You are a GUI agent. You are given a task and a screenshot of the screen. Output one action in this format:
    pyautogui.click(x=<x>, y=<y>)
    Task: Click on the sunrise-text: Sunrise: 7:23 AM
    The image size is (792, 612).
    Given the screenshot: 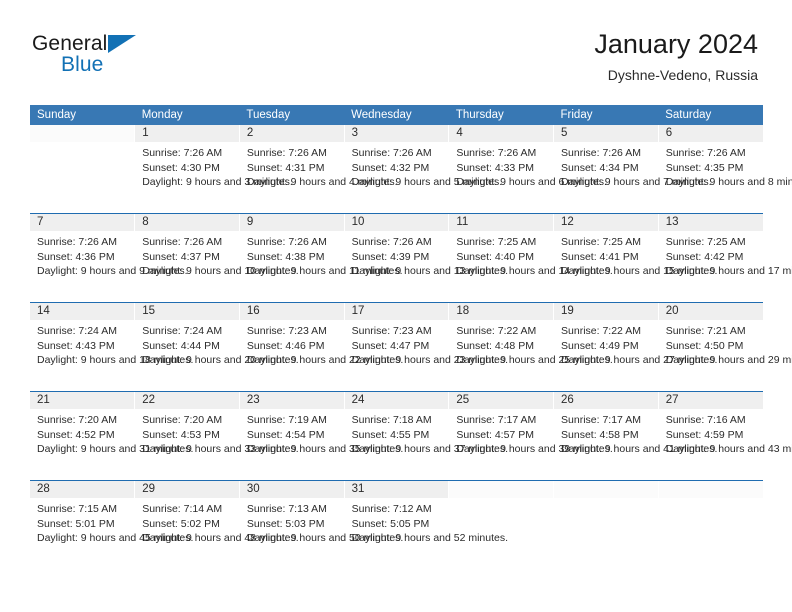 What is the action you would take?
    pyautogui.click(x=391, y=331)
    